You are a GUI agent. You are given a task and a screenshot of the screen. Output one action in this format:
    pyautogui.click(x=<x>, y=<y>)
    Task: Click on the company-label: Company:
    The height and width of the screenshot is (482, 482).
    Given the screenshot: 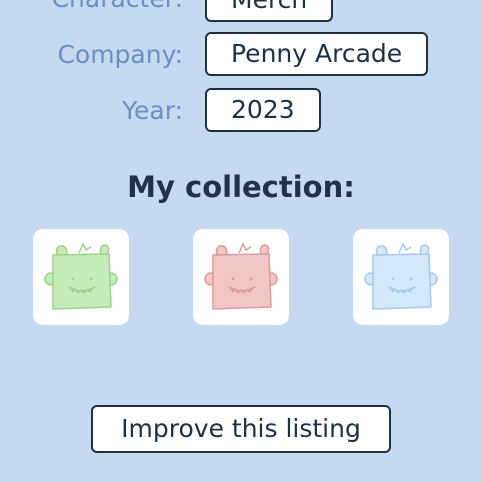 What is the action you would take?
    pyautogui.click(x=120, y=54)
    